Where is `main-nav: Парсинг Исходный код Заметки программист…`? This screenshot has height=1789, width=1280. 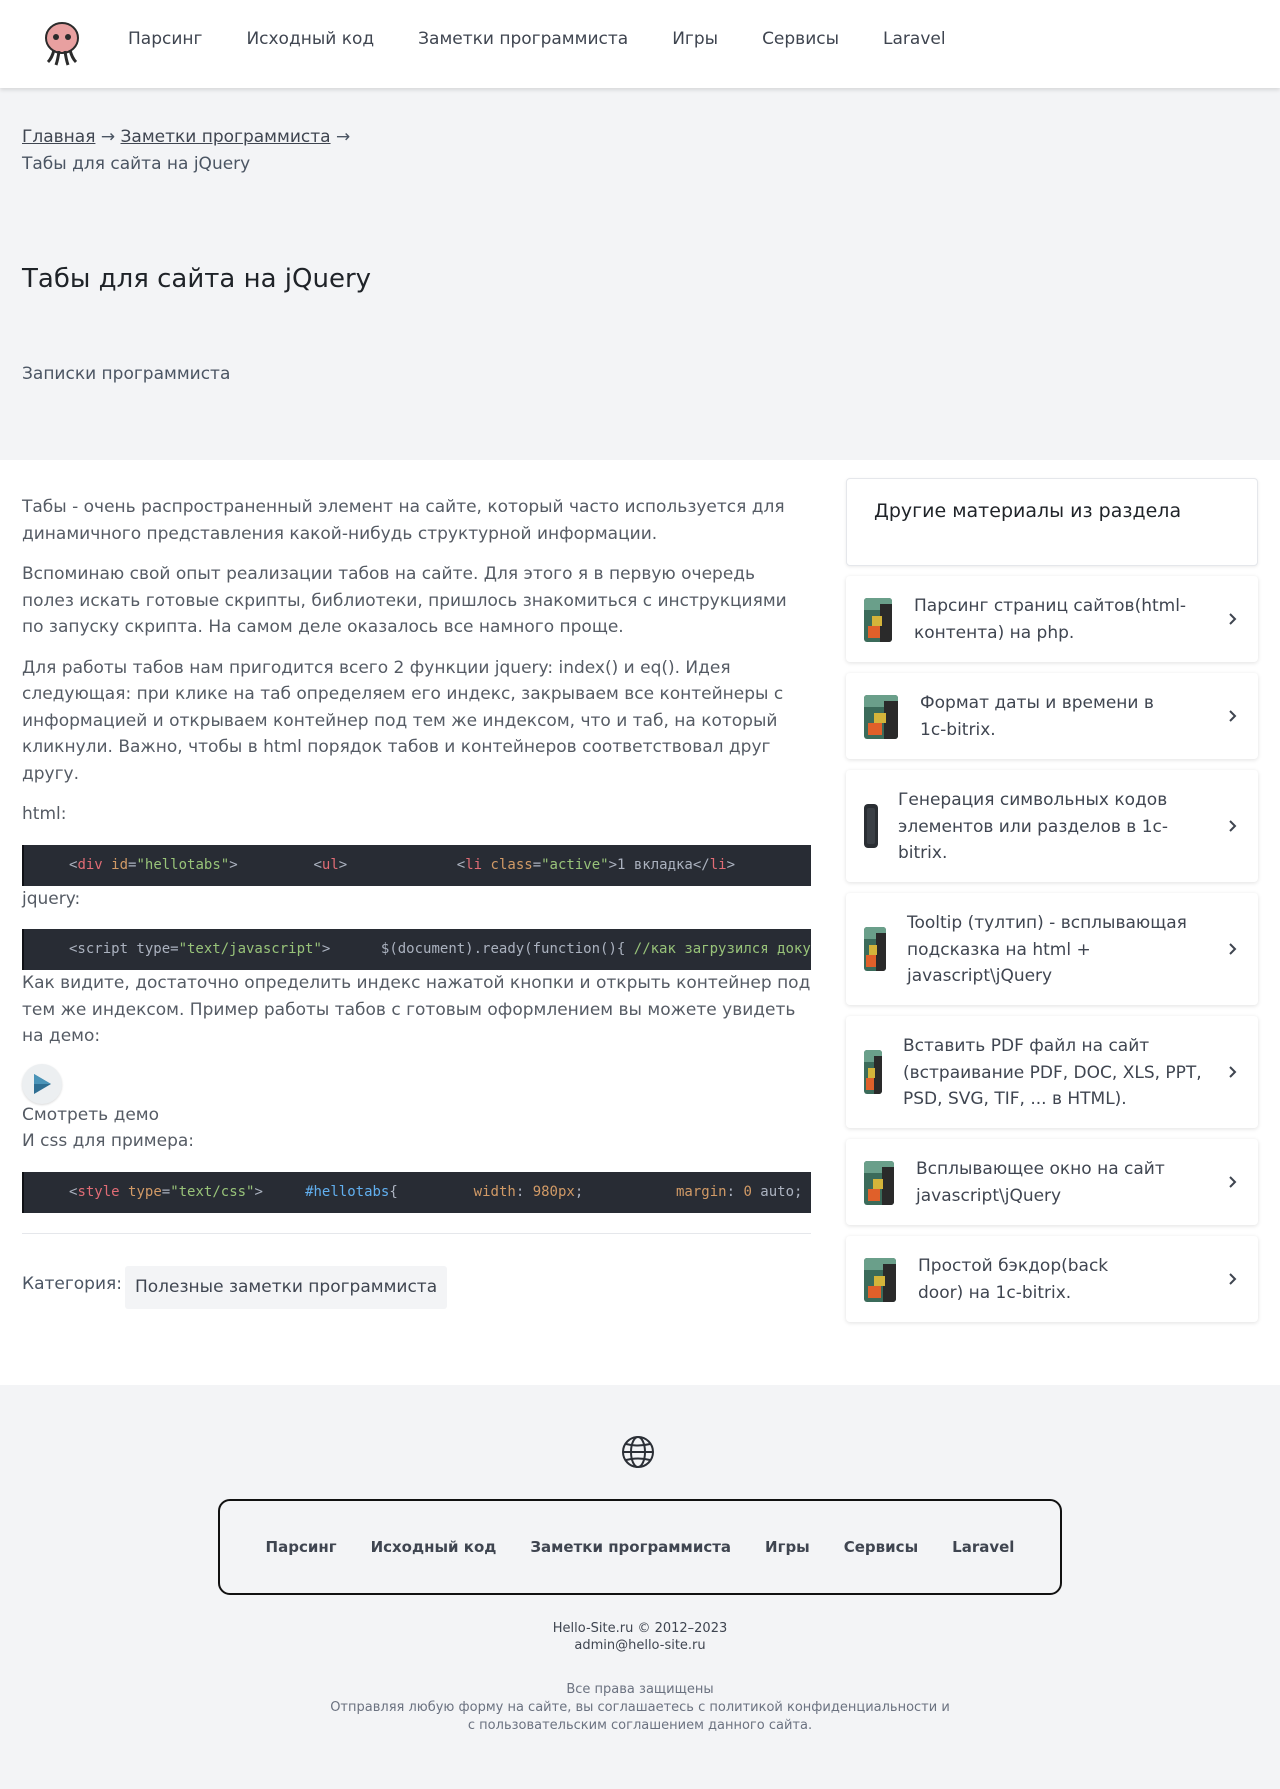
main-nav: Парсинг Исходный код Заметки программист… is located at coordinates (537, 39).